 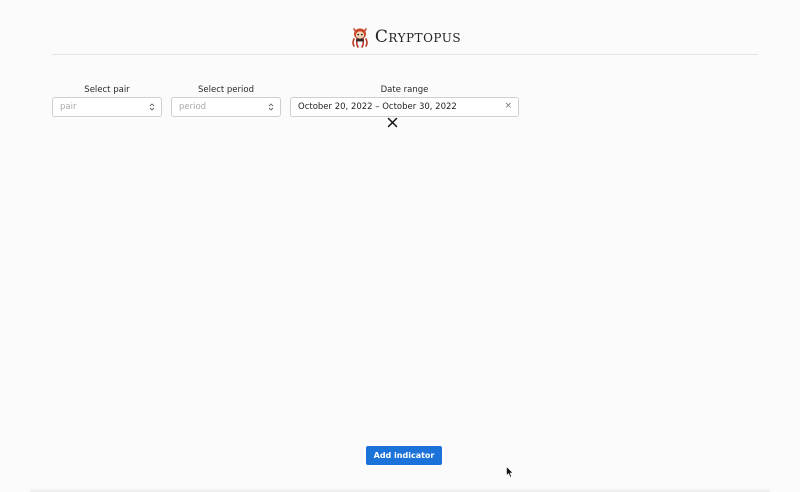 I want to click on date-range-label: Date range, so click(x=404, y=90).